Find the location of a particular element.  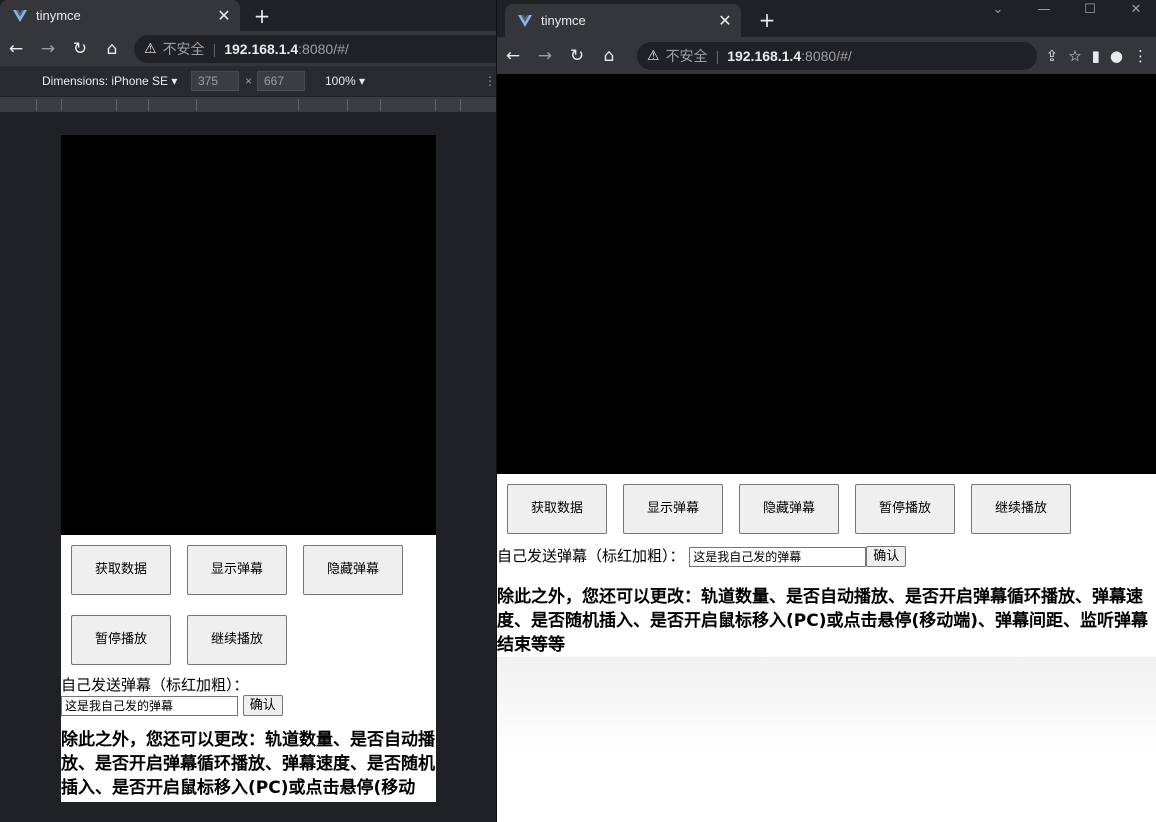

toolbar-actions: ⇪ ☆ ▮ ● ⋮ is located at coordinates (1097, 56).